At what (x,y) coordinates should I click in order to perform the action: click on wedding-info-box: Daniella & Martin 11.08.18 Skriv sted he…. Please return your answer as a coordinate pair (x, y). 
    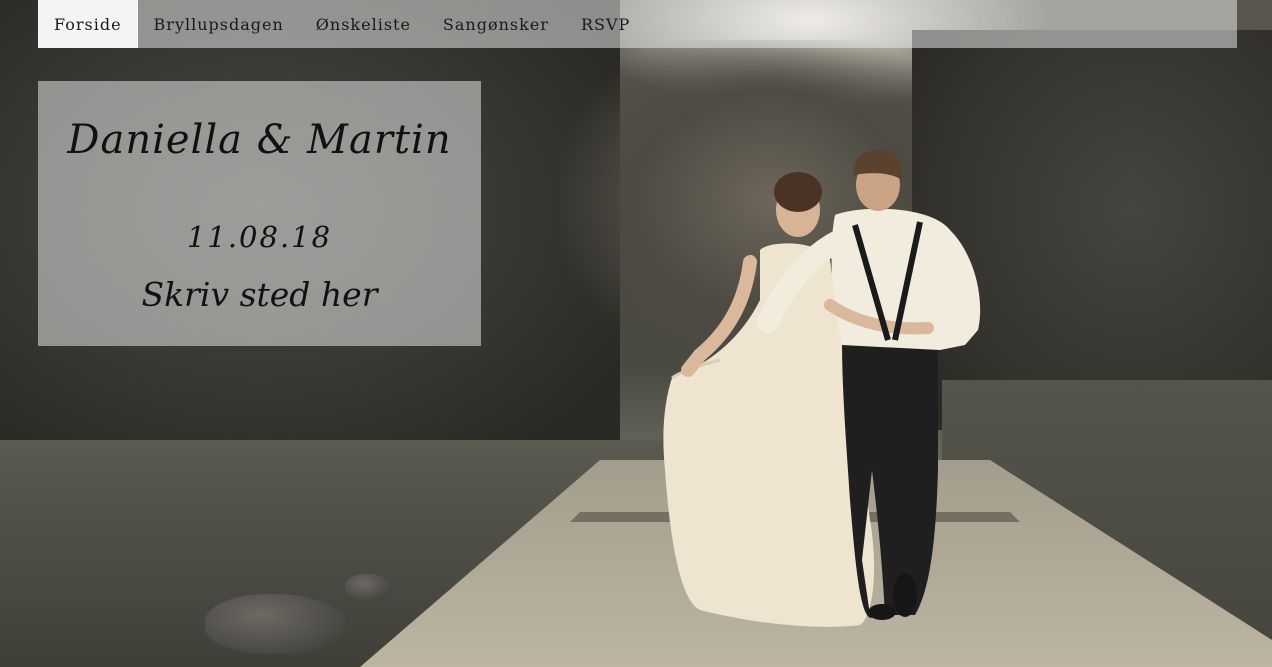
    Looking at the image, I should click on (259, 213).